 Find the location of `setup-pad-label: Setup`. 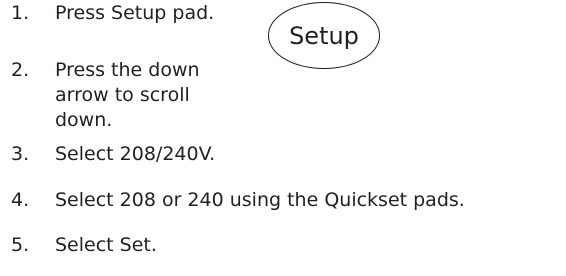

setup-pad-label: Setup is located at coordinates (324, 35).